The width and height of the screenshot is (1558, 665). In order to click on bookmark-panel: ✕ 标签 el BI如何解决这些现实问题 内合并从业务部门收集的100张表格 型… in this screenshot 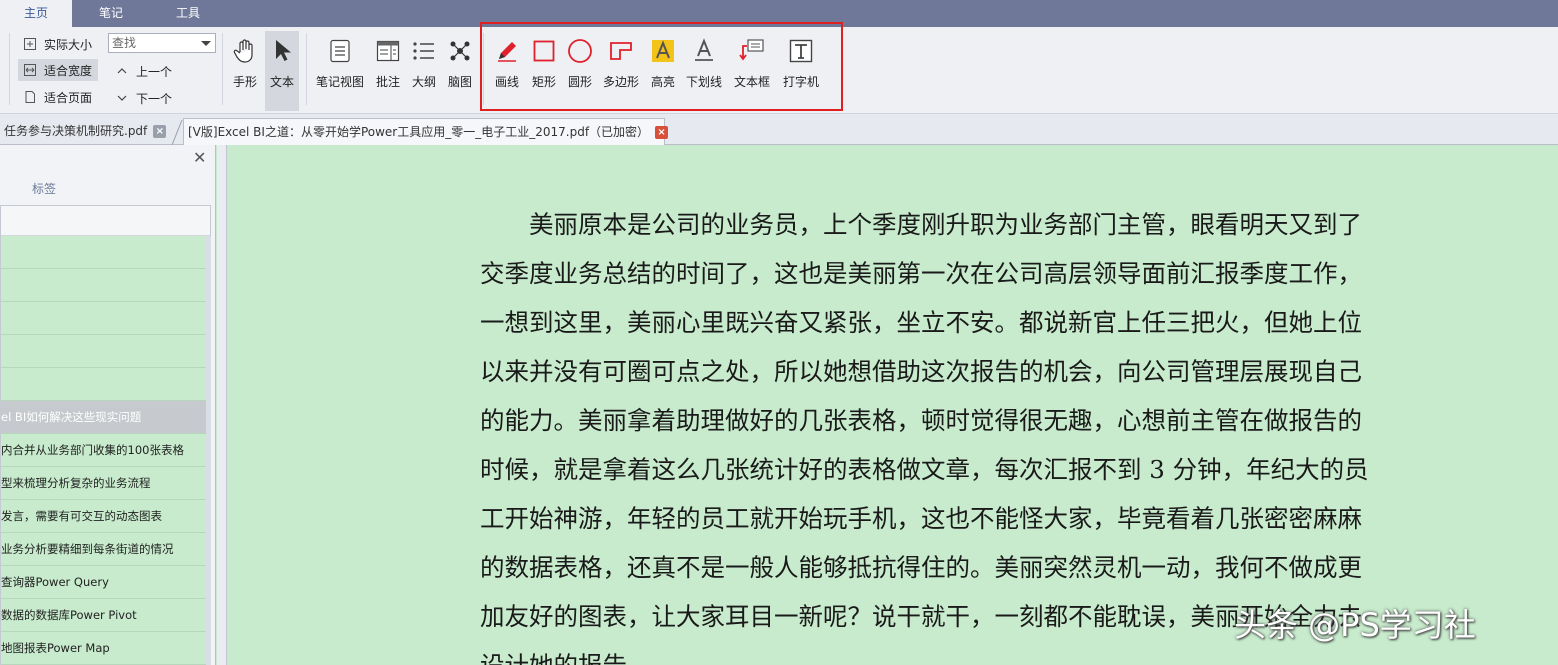, I will do `click(108, 405)`.